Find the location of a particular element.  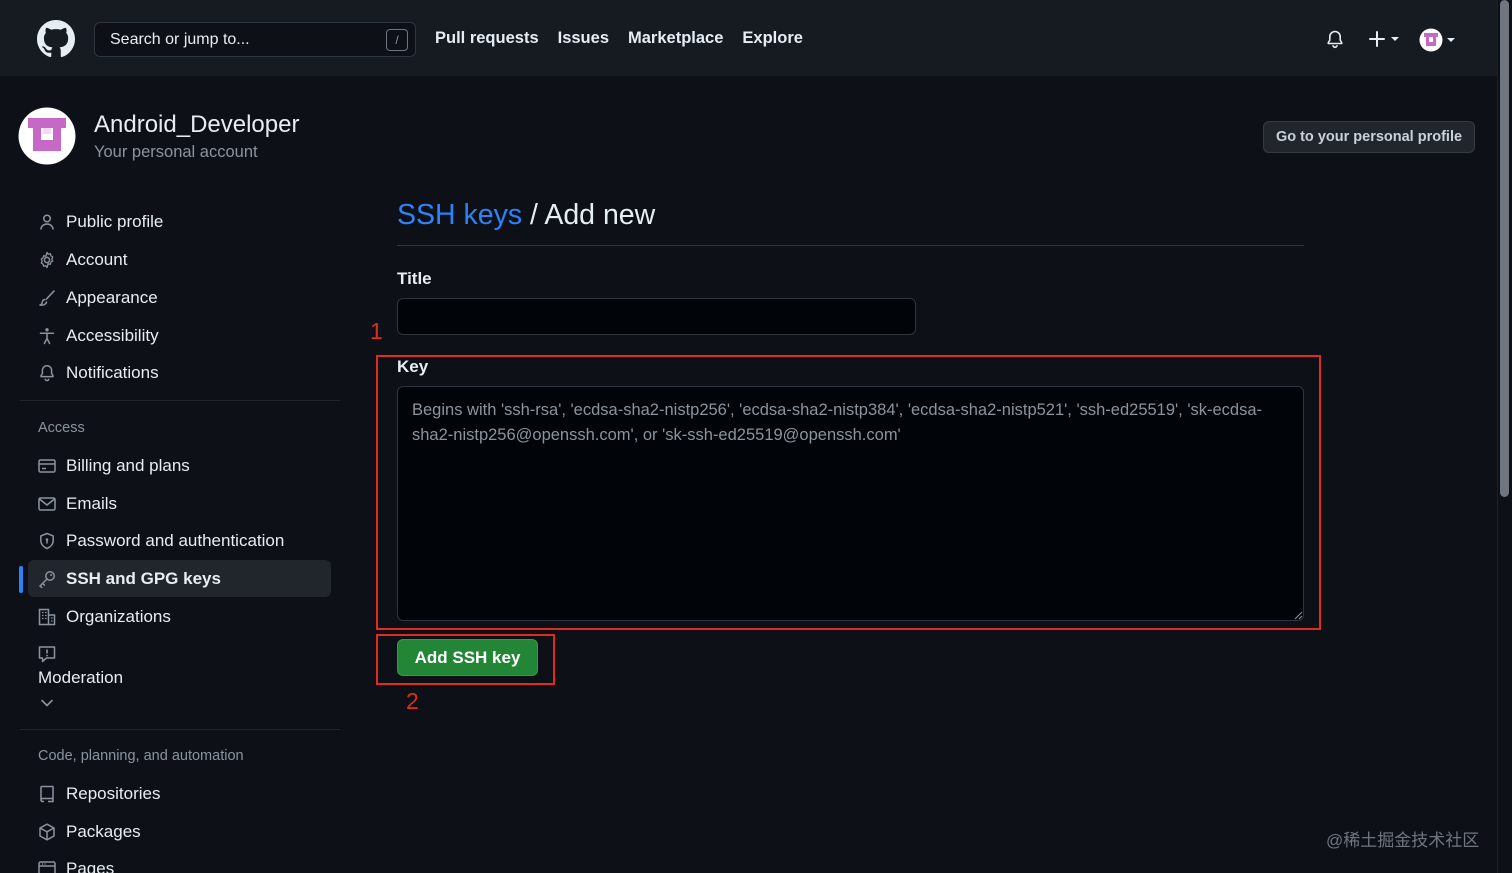

breadcrumb-ssh-keys-link: SSH keys is located at coordinates (459, 215).